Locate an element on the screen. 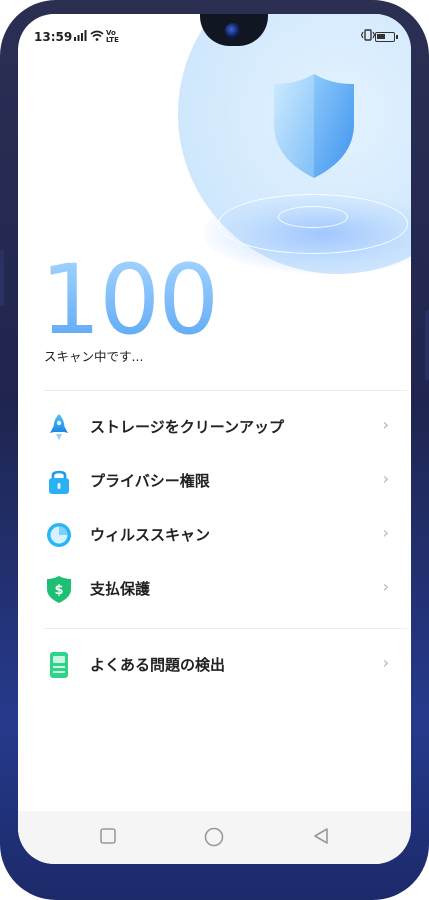  payment-shield-icon: $ is located at coordinates (59, 589).